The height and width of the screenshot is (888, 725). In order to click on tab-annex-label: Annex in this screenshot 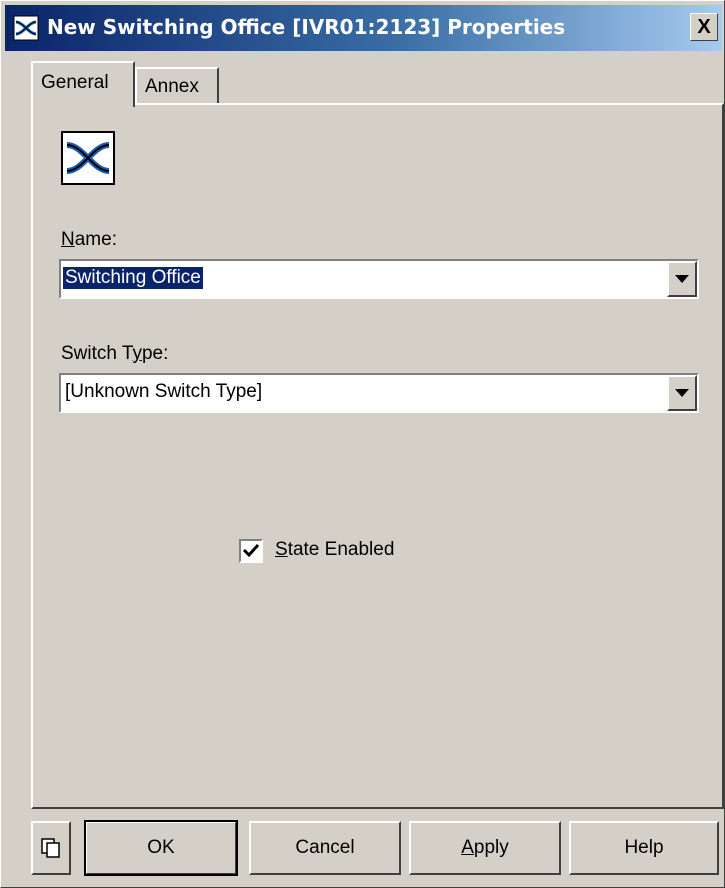, I will do `click(172, 86)`.